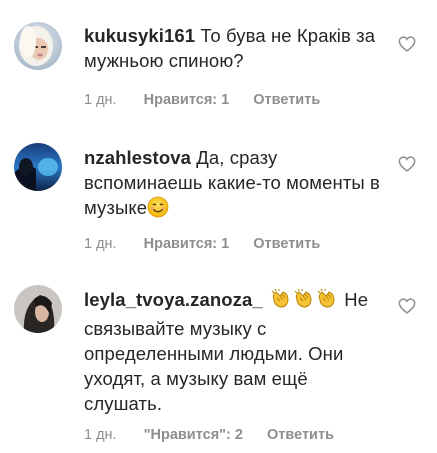  What do you see at coordinates (304, 302) in the screenshot?
I see `clapping-hands-emoji` at bounding box center [304, 302].